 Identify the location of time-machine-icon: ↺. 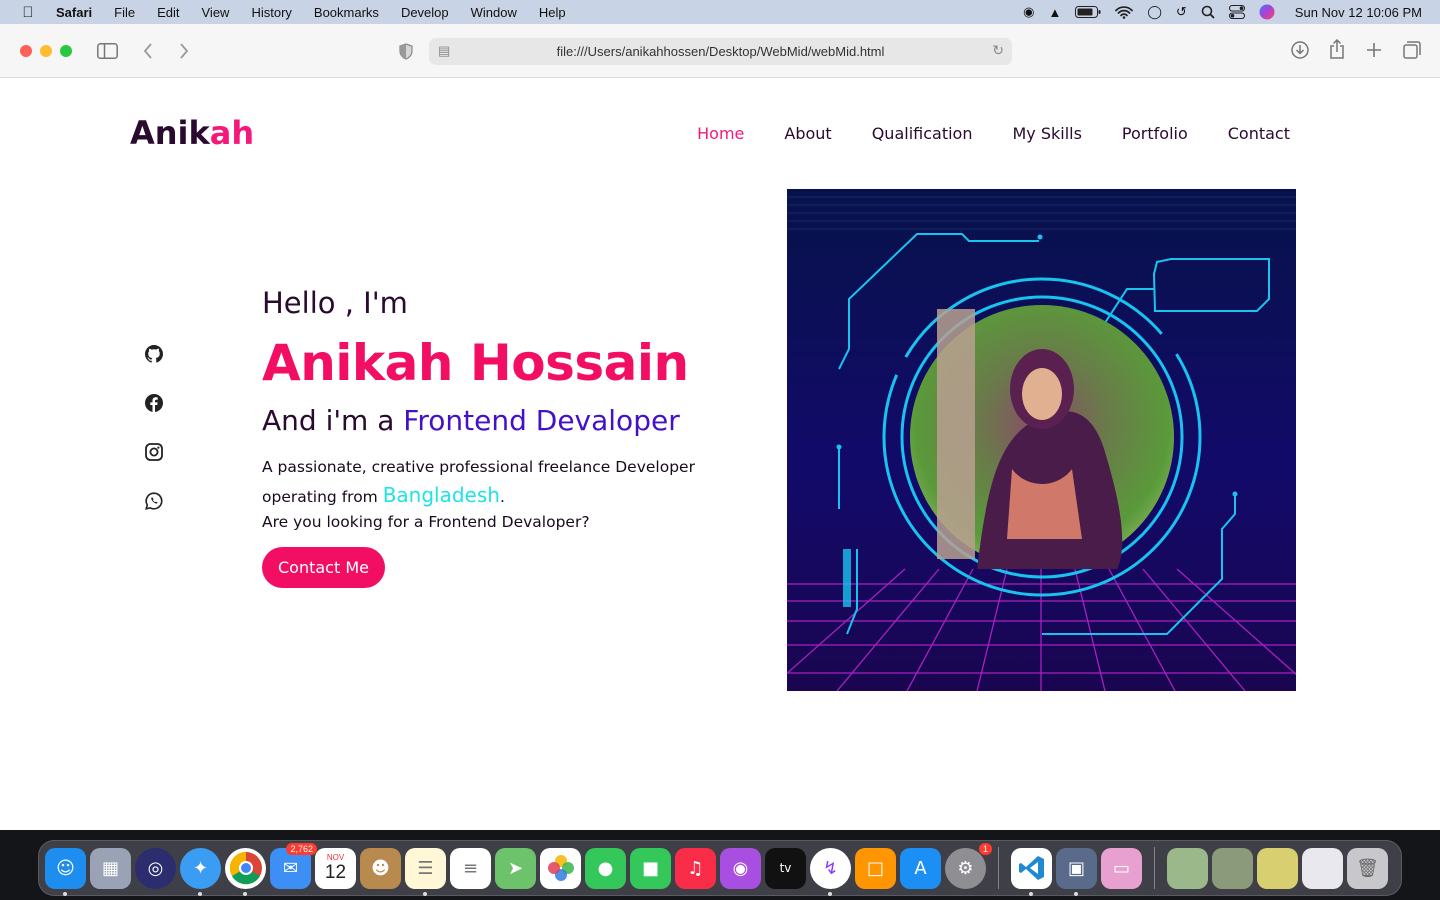
(1181, 12).